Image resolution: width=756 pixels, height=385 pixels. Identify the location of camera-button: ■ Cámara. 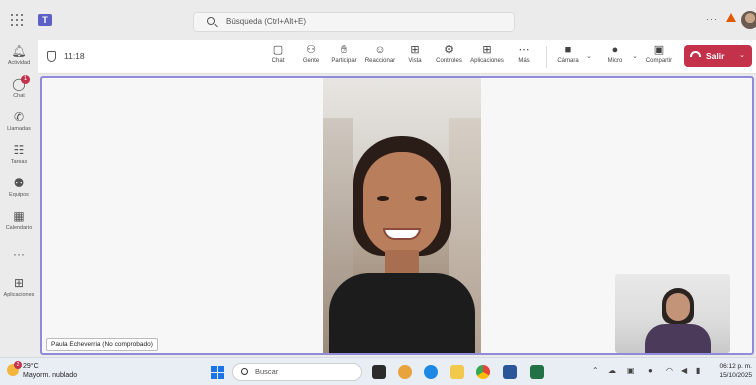
(568, 53).